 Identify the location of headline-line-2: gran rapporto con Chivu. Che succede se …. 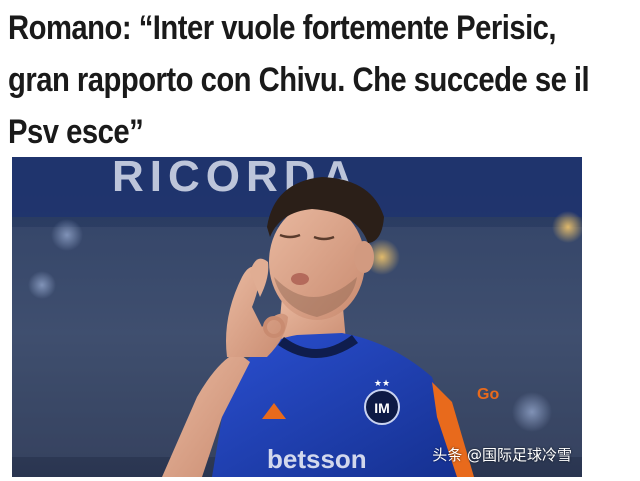
(299, 80).